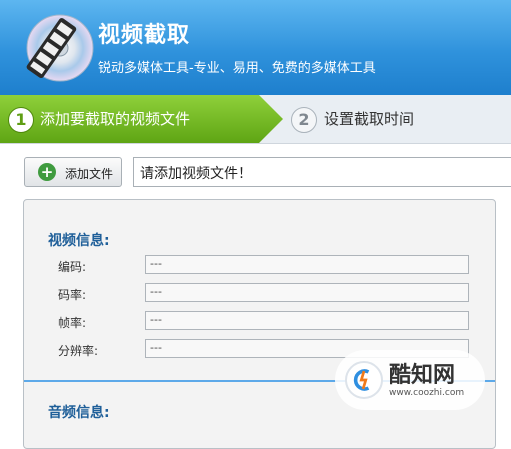 The width and height of the screenshot is (511, 449). I want to click on watermark: 酷知网 www.coozhi.com, so click(410, 380).